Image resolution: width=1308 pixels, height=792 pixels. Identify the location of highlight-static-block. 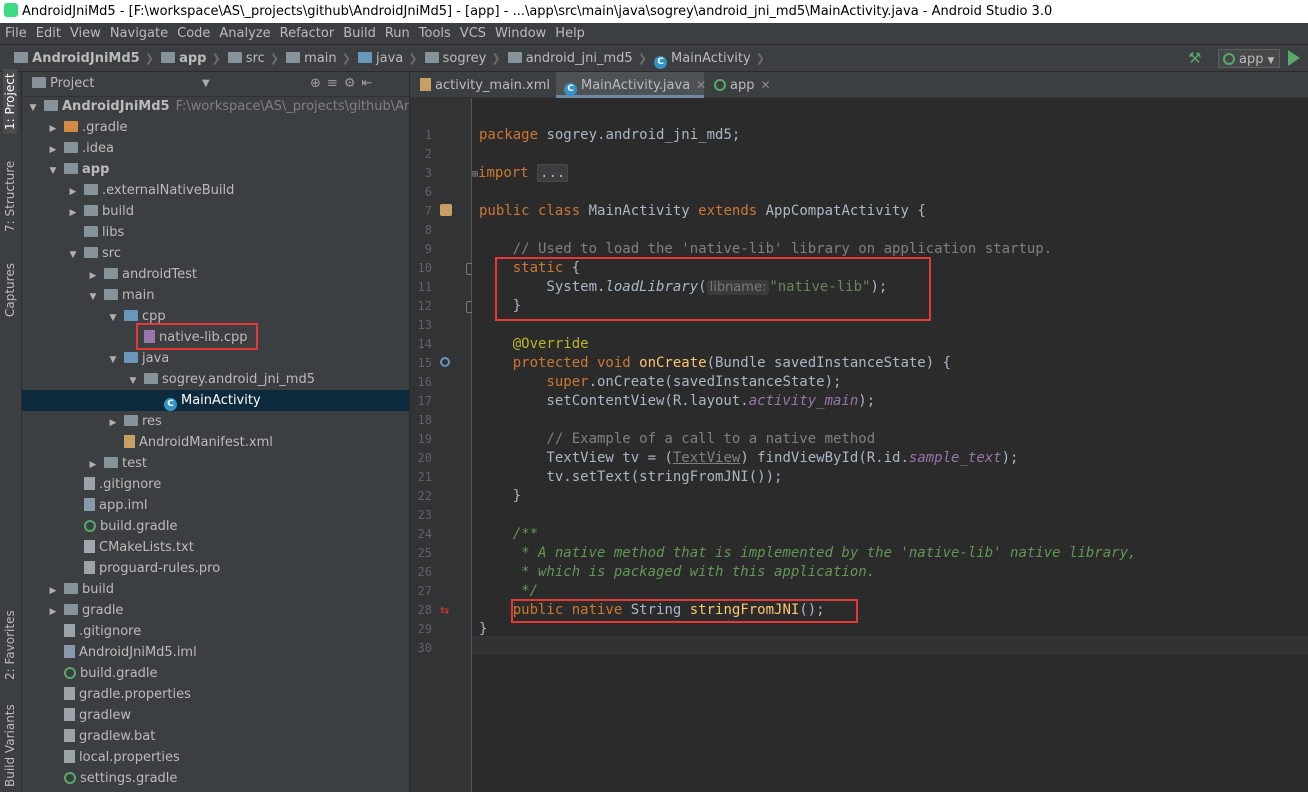
(713, 289).